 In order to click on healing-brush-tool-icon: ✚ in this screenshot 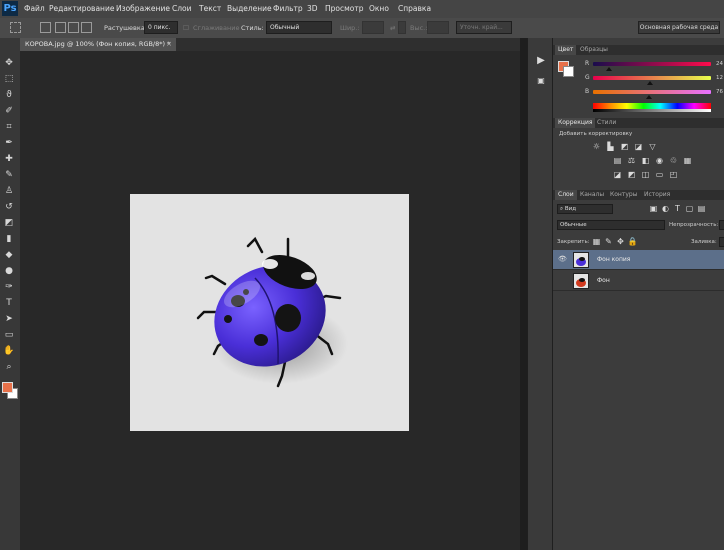, I will do `click(9, 159)`.